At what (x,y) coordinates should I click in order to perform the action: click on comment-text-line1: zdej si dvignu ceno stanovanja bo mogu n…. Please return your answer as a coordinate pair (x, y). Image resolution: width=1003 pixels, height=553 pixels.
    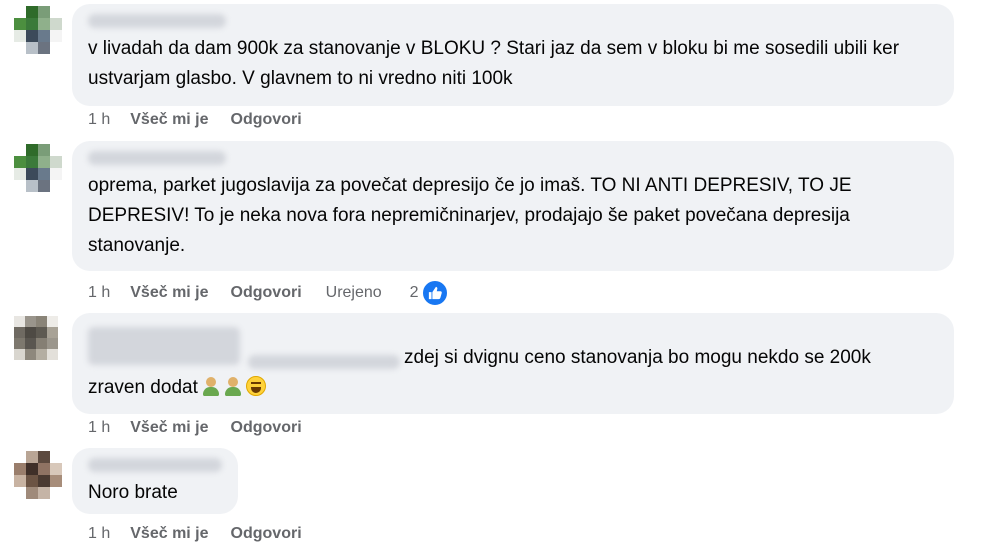
    Looking at the image, I should click on (637, 357).